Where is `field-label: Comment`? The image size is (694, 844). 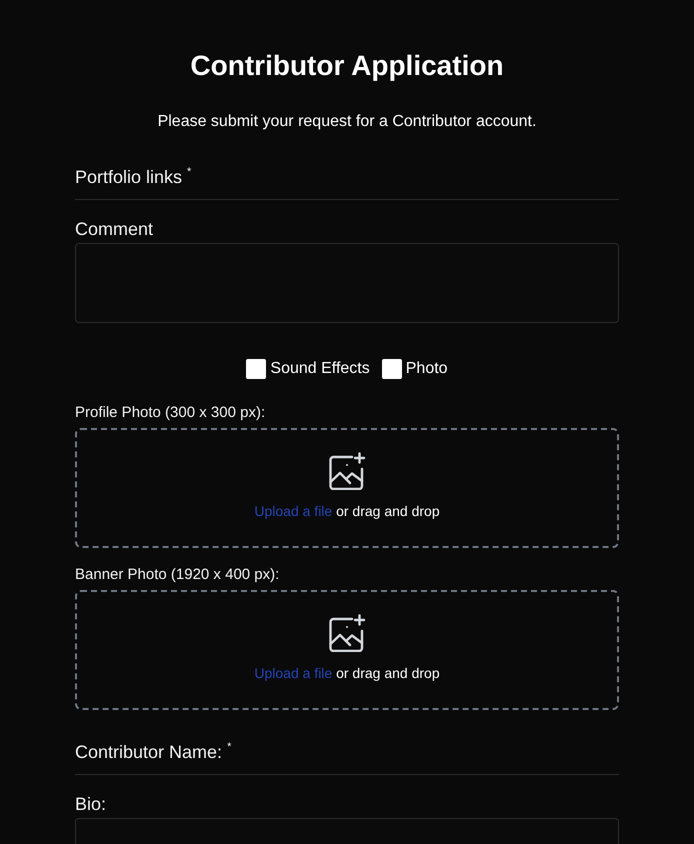 field-label: Comment is located at coordinates (114, 229).